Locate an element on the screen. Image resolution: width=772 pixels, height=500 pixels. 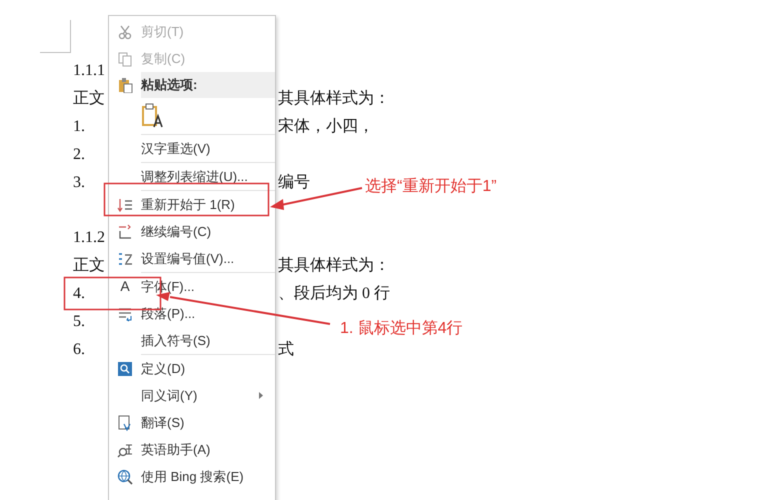
paragraph-icon is located at coordinates (125, 314).